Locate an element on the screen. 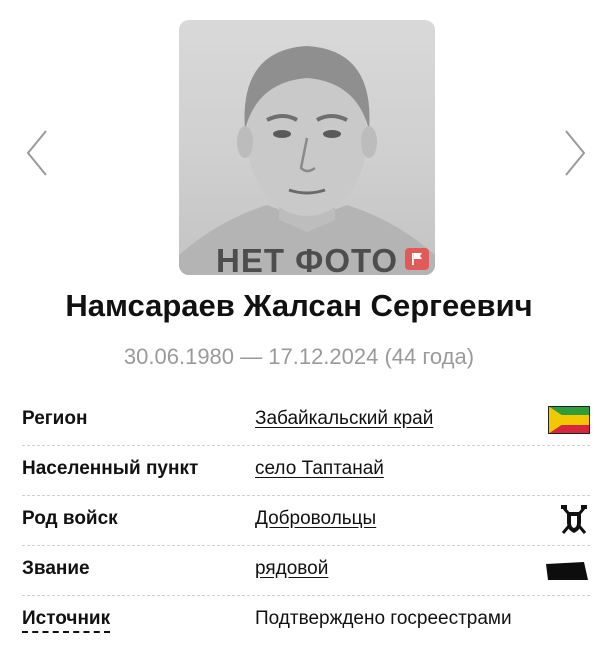 The height and width of the screenshot is (645, 598). person-dates: 30.06.1980 — 17.12.2024 (44 года) is located at coordinates (299, 356).